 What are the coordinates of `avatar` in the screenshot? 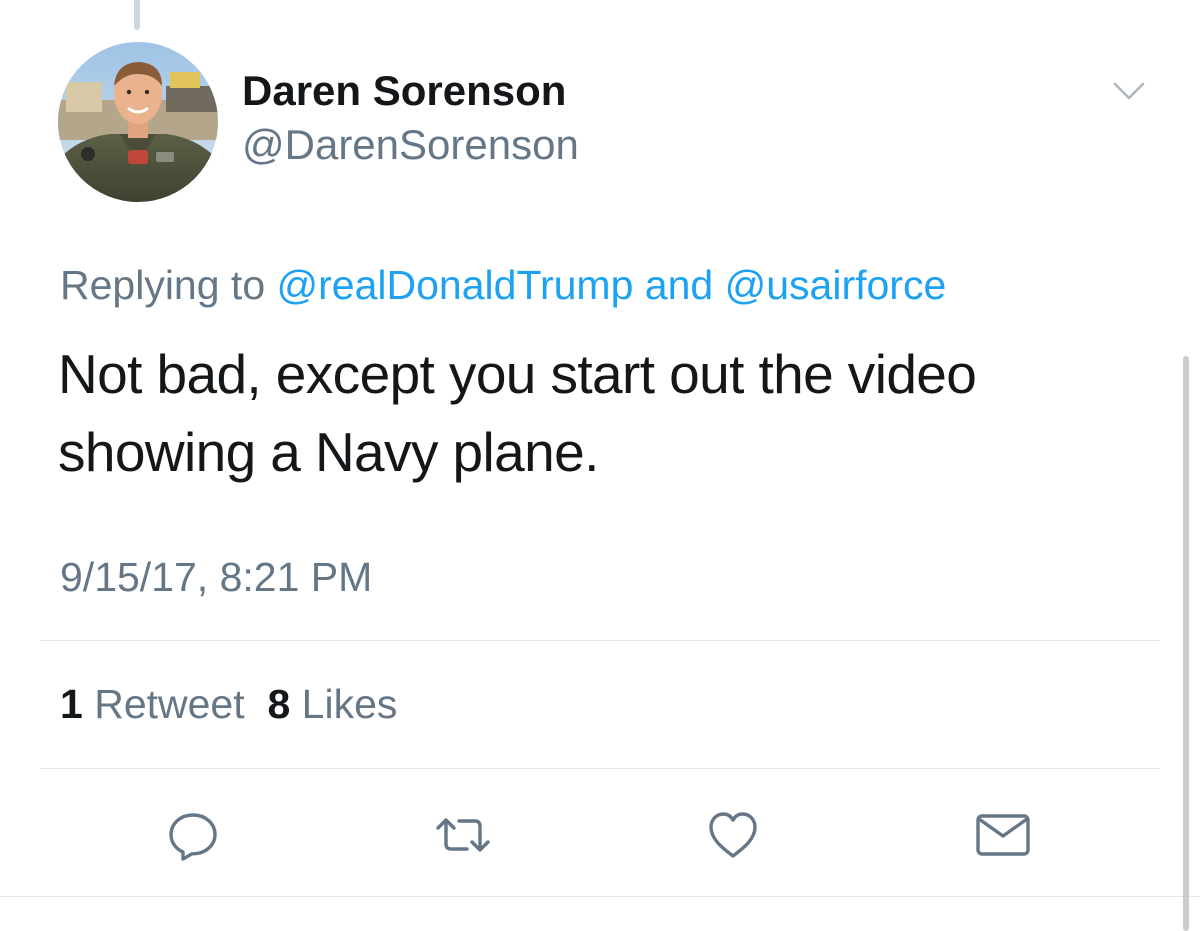 It's located at (138, 122).